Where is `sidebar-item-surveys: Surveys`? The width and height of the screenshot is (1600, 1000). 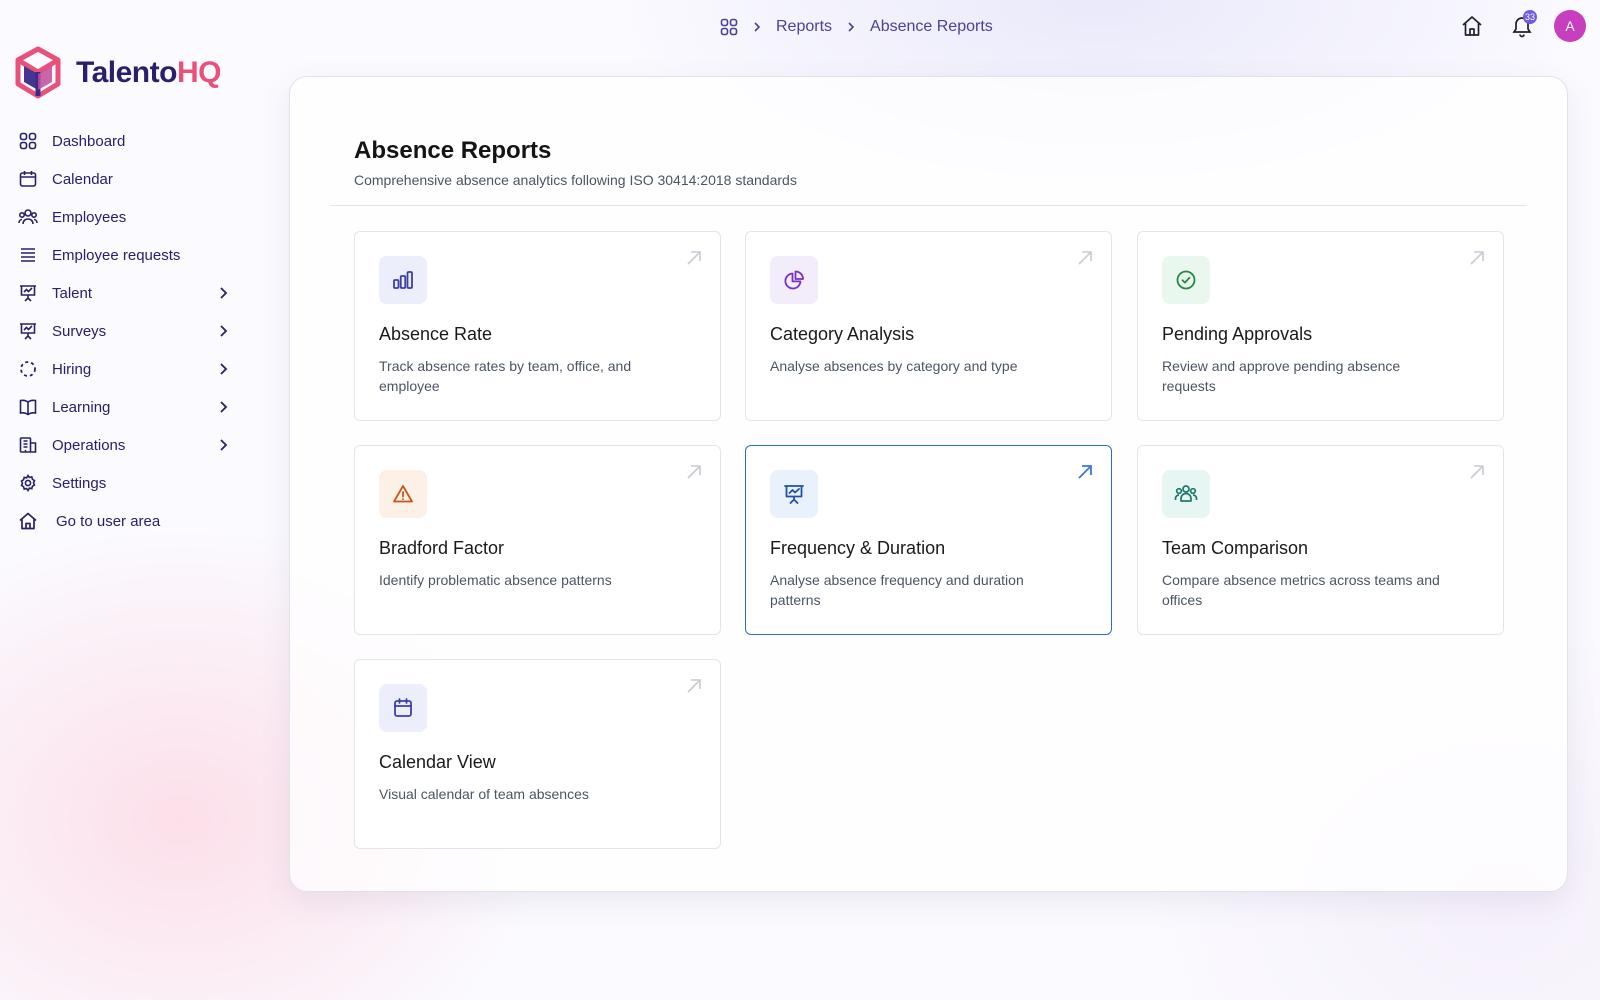 sidebar-item-surveys: Surveys is located at coordinates (129, 331).